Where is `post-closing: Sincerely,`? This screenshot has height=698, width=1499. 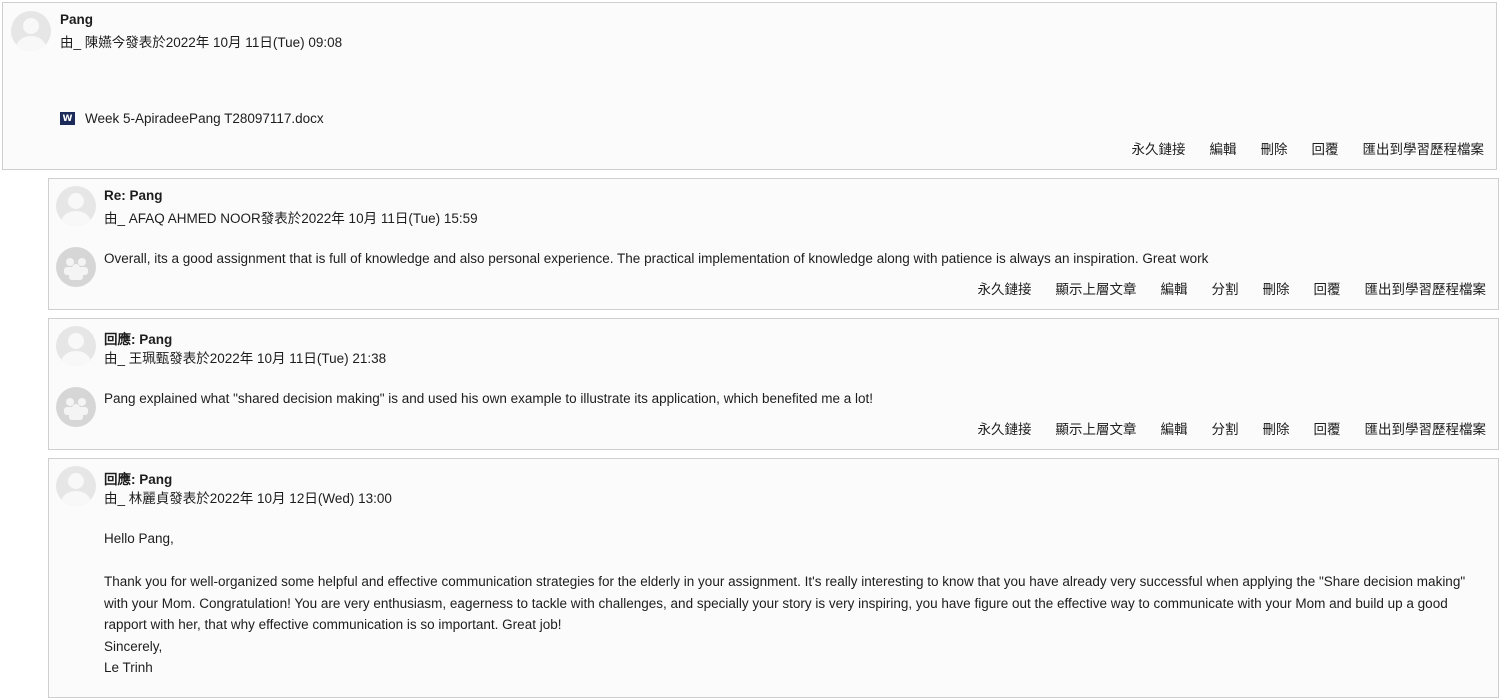
post-closing: Sincerely, is located at coordinates (133, 646).